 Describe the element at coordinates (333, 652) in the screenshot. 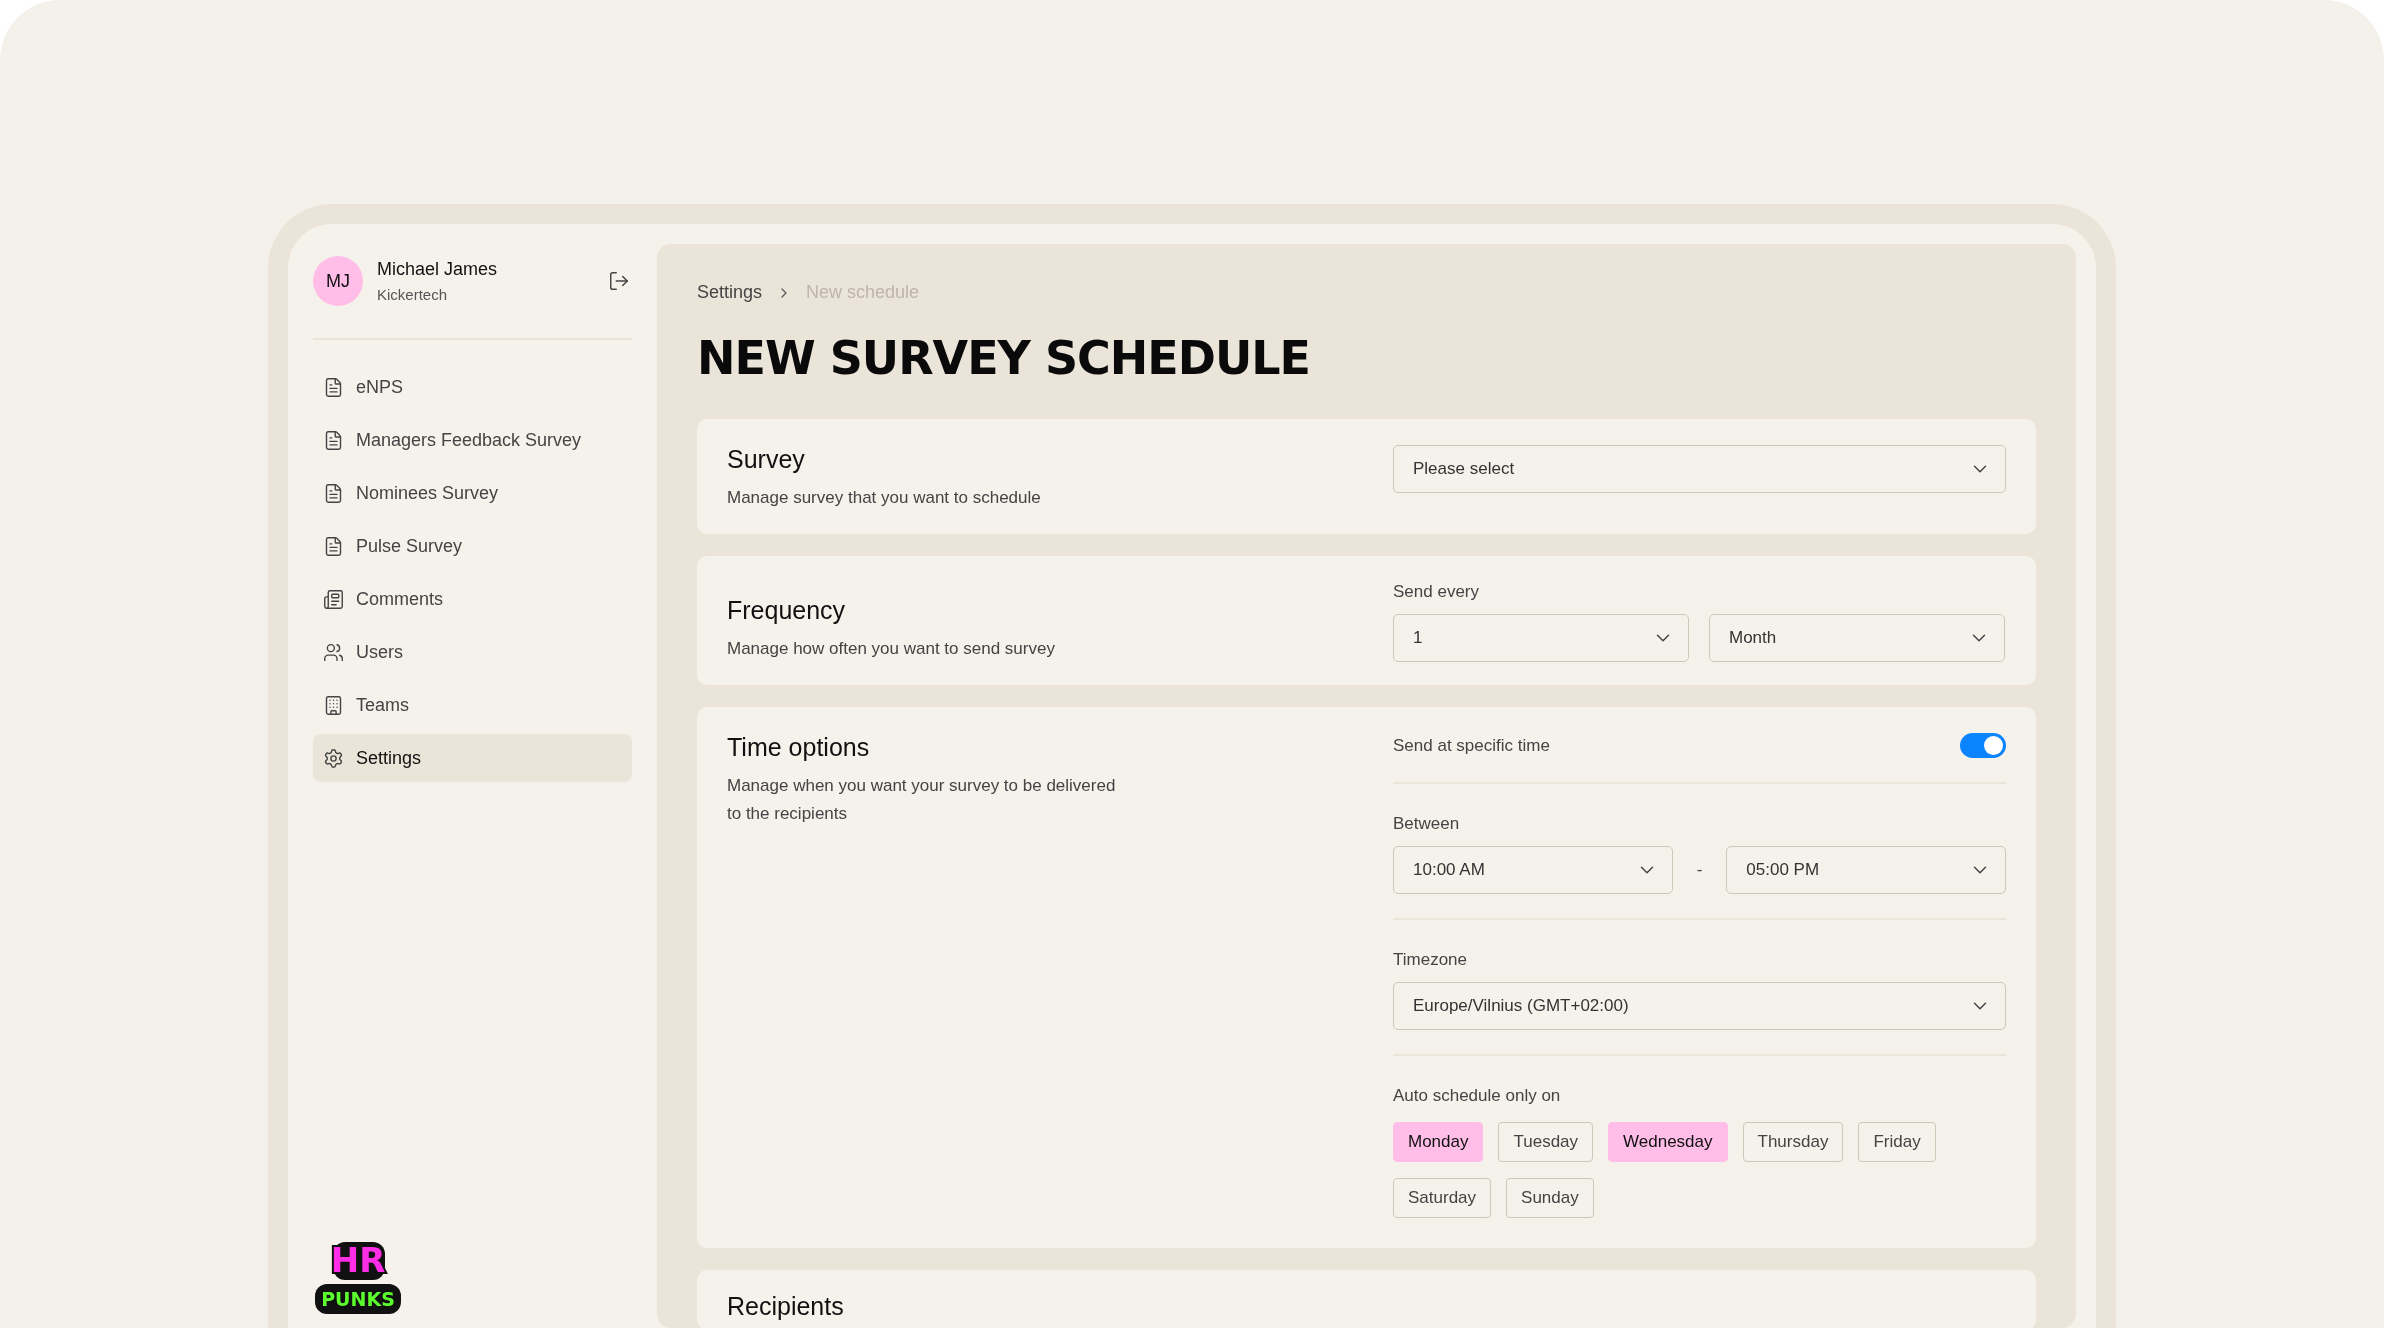

I see `users-icon` at that location.